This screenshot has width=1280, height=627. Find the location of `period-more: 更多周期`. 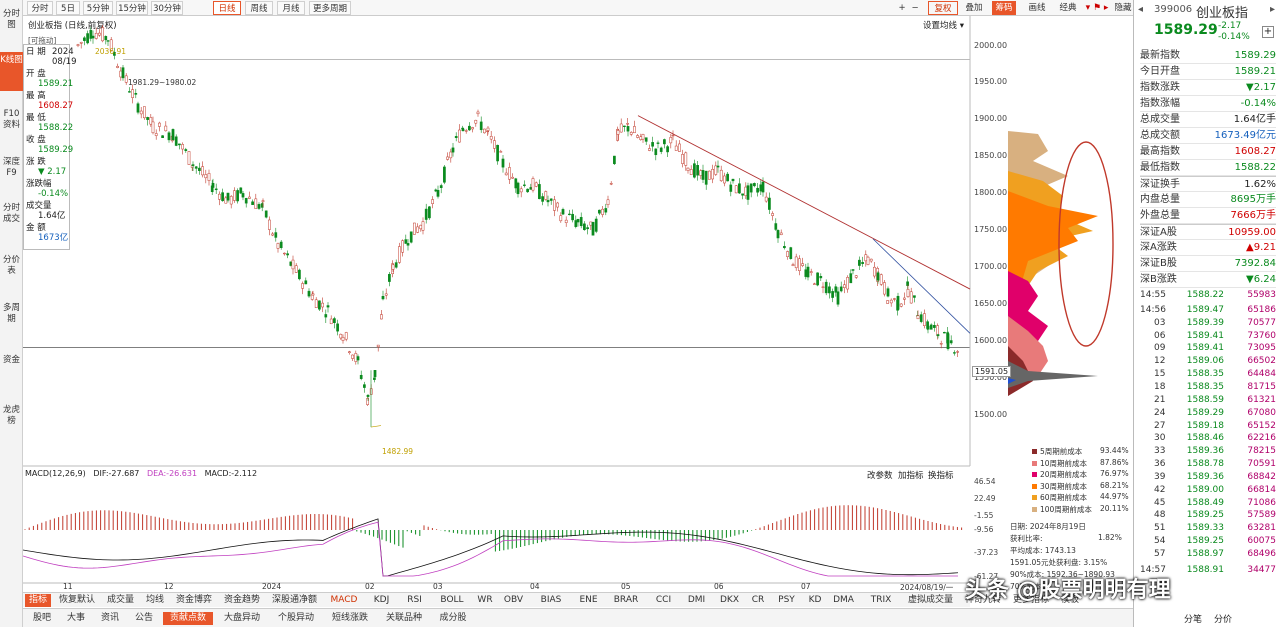

period-more: 更多周期 is located at coordinates (330, 8).